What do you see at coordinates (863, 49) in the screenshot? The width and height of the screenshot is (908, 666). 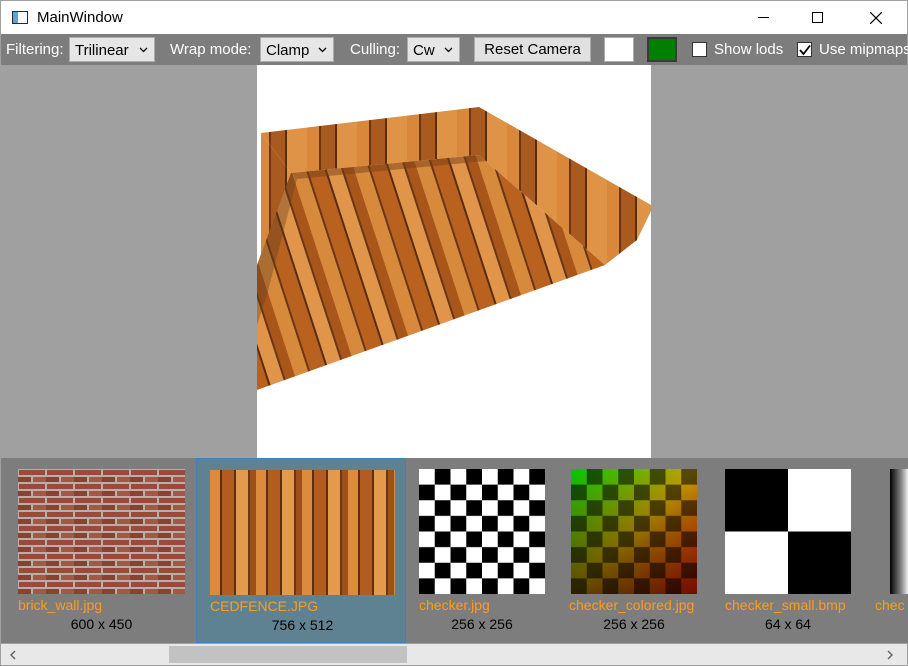 I see `use-mipmaps-label: Use mipmaps` at bounding box center [863, 49].